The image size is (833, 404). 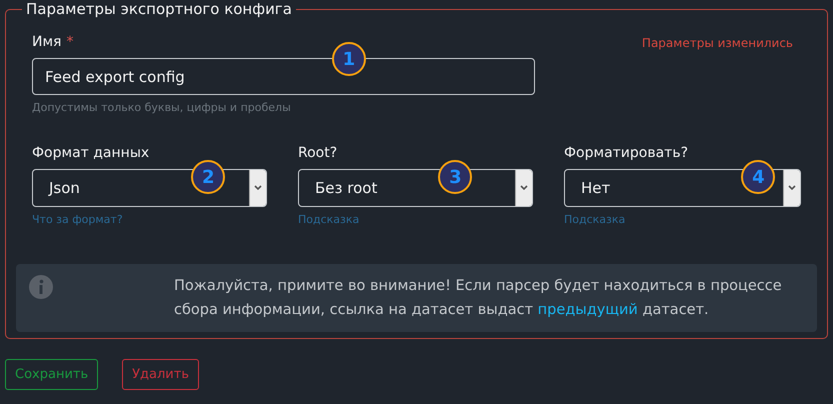 I want to click on number-badge: 4, so click(x=758, y=177).